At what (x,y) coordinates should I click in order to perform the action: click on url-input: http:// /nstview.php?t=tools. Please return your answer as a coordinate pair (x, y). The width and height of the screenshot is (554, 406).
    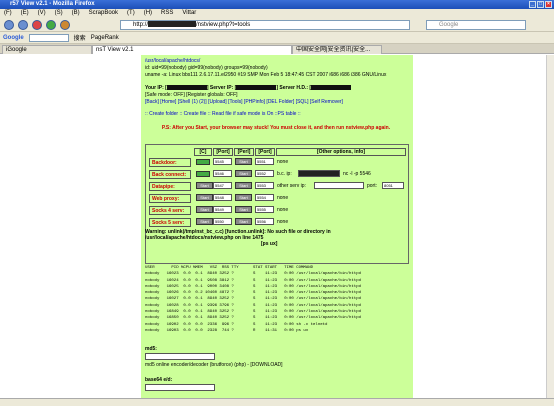
    Looking at the image, I should click on (265, 25).